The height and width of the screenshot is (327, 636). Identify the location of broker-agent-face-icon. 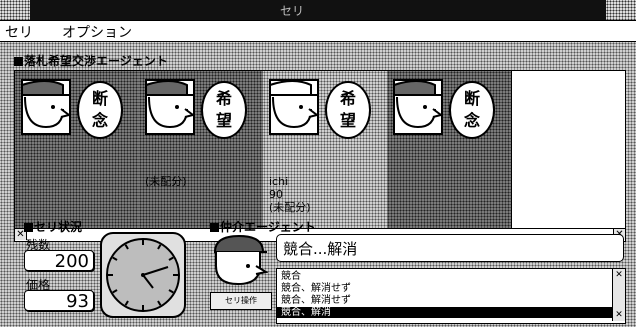
(240, 260).